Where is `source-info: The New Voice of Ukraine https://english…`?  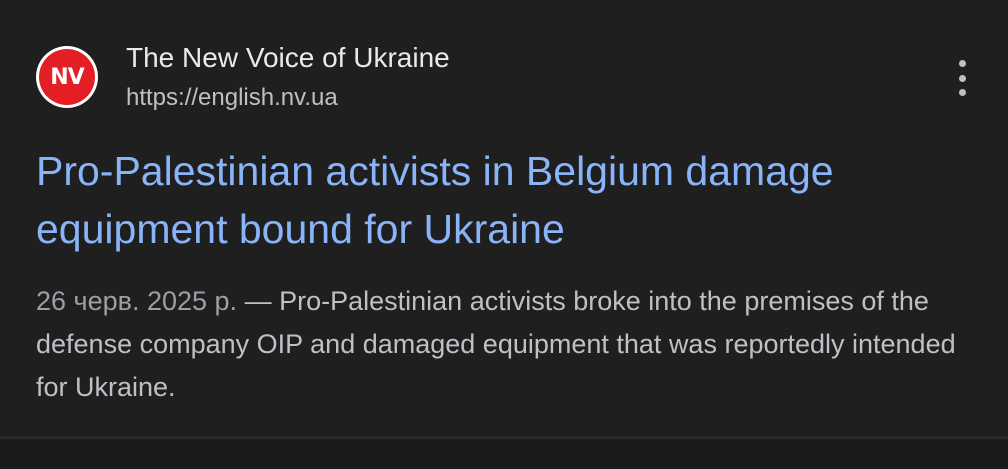
source-info: The New Voice of Ukraine https://english… is located at coordinates (288, 77).